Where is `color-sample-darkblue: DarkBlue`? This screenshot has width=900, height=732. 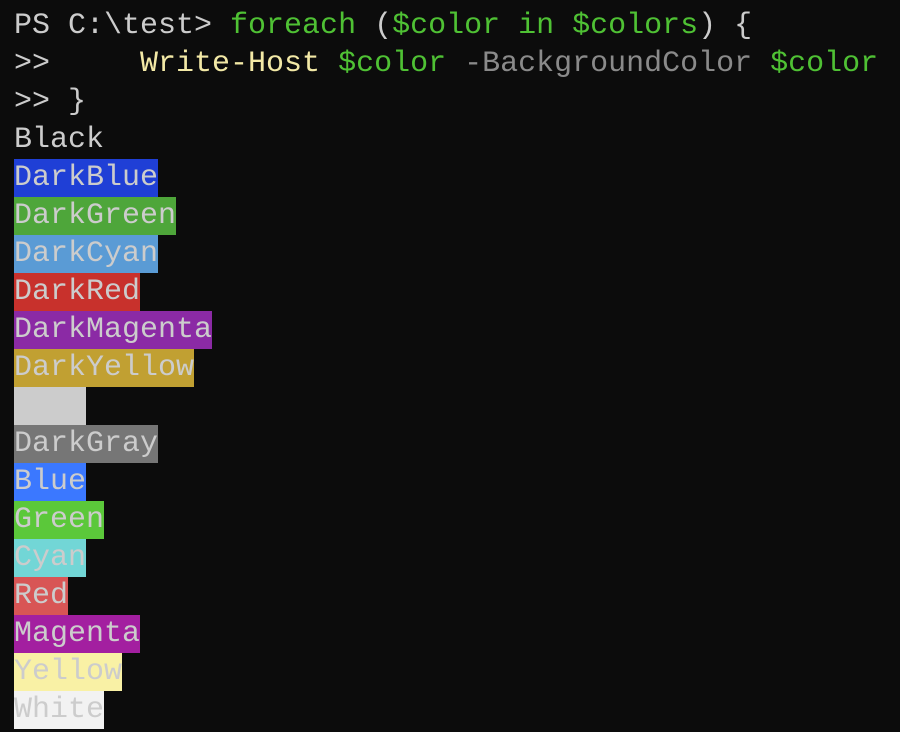 color-sample-darkblue: DarkBlue is located at coordinates (86, 178).